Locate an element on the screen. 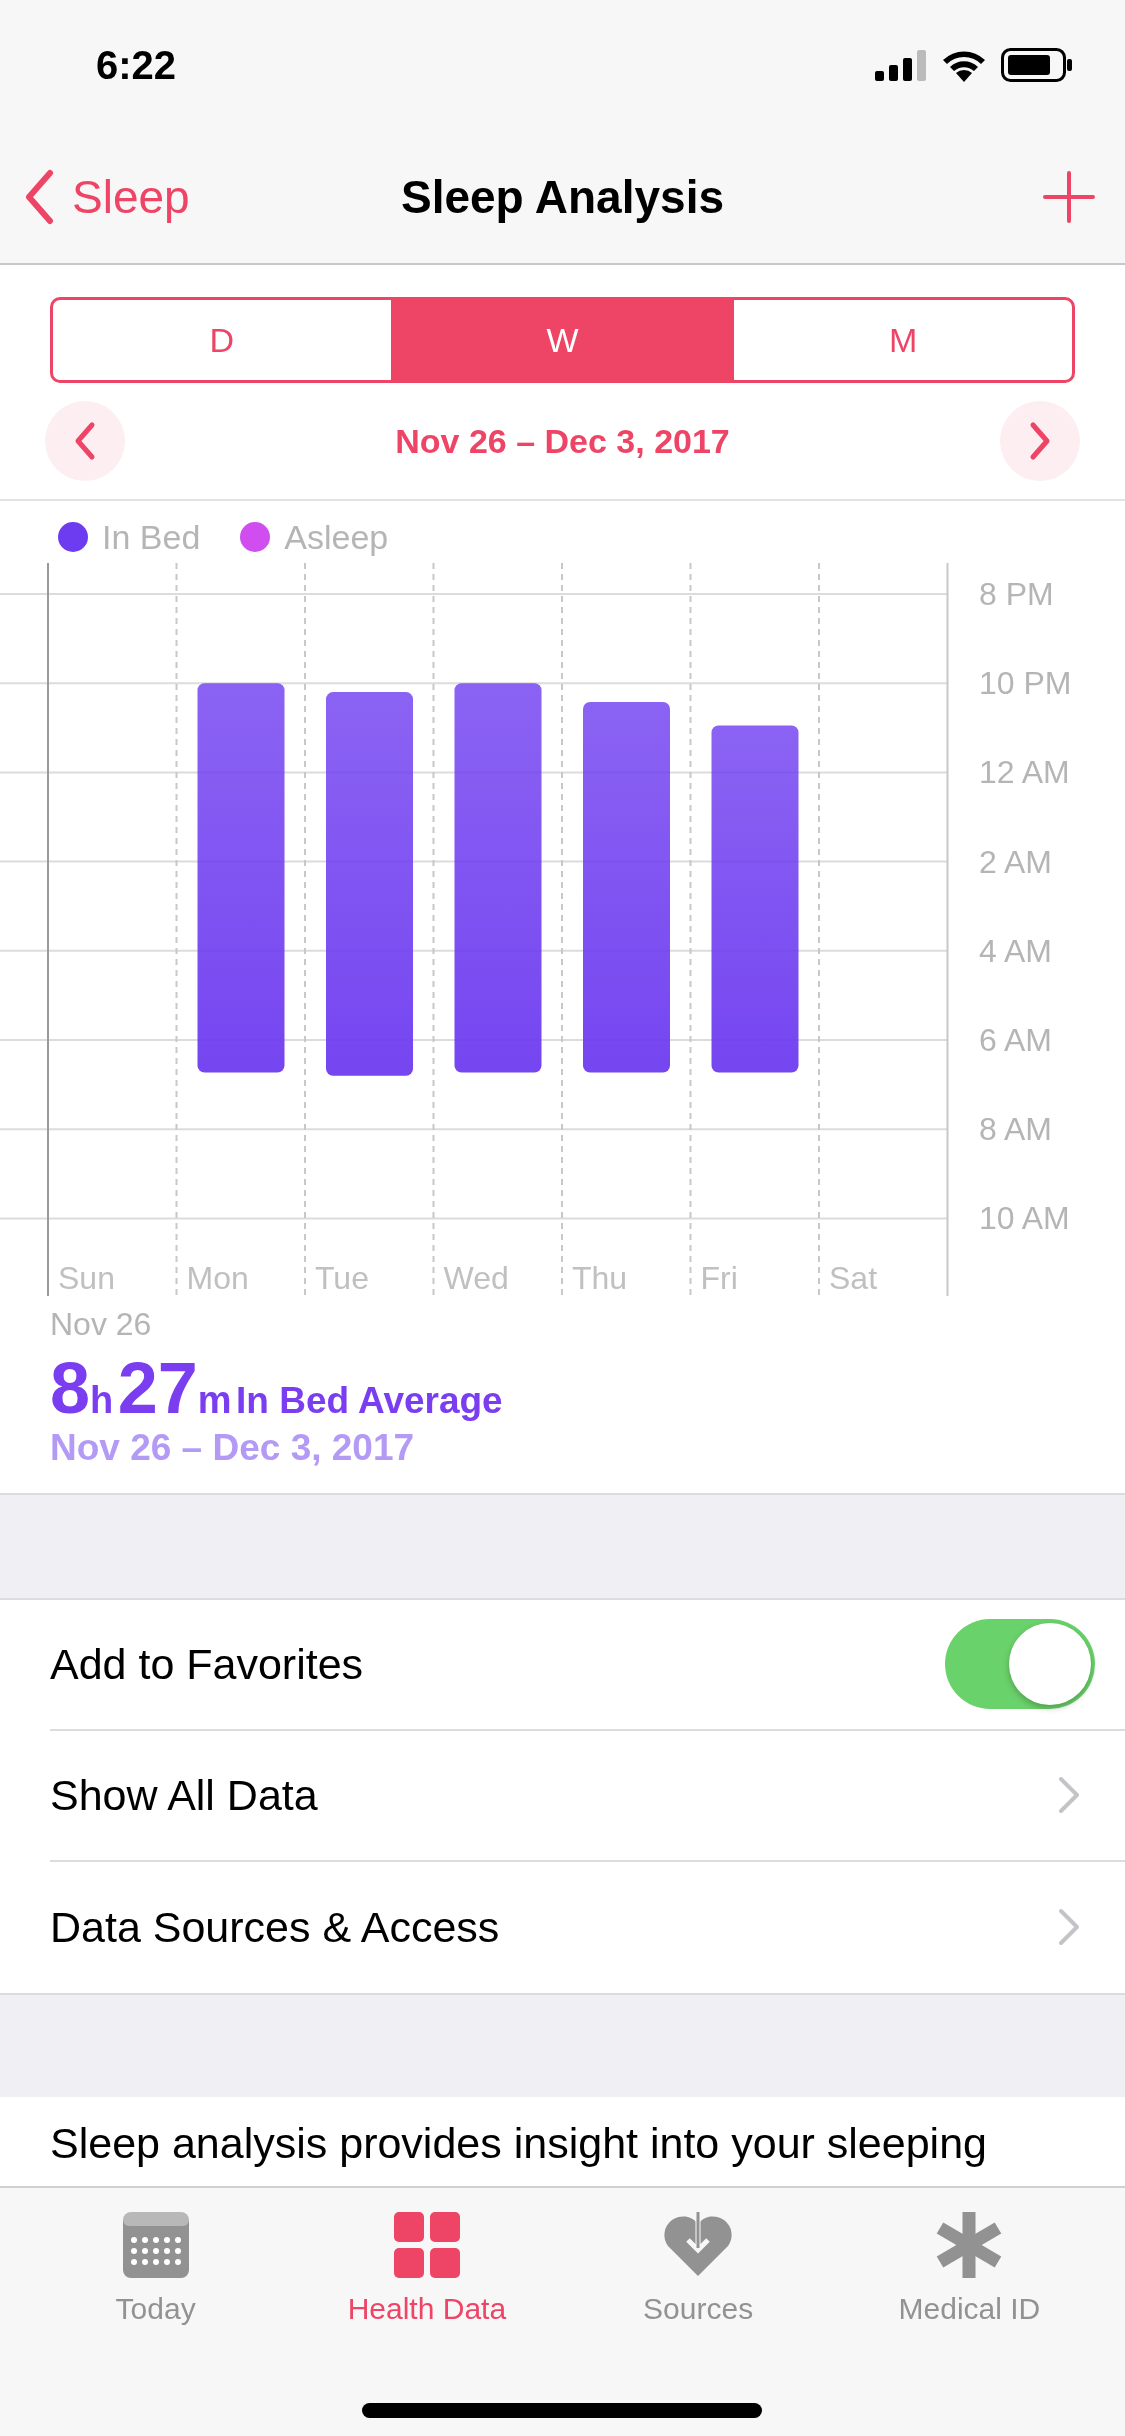 The image size is (1125, 2436). tab-bar-item: Sources is located at coordinates (698, 2312).